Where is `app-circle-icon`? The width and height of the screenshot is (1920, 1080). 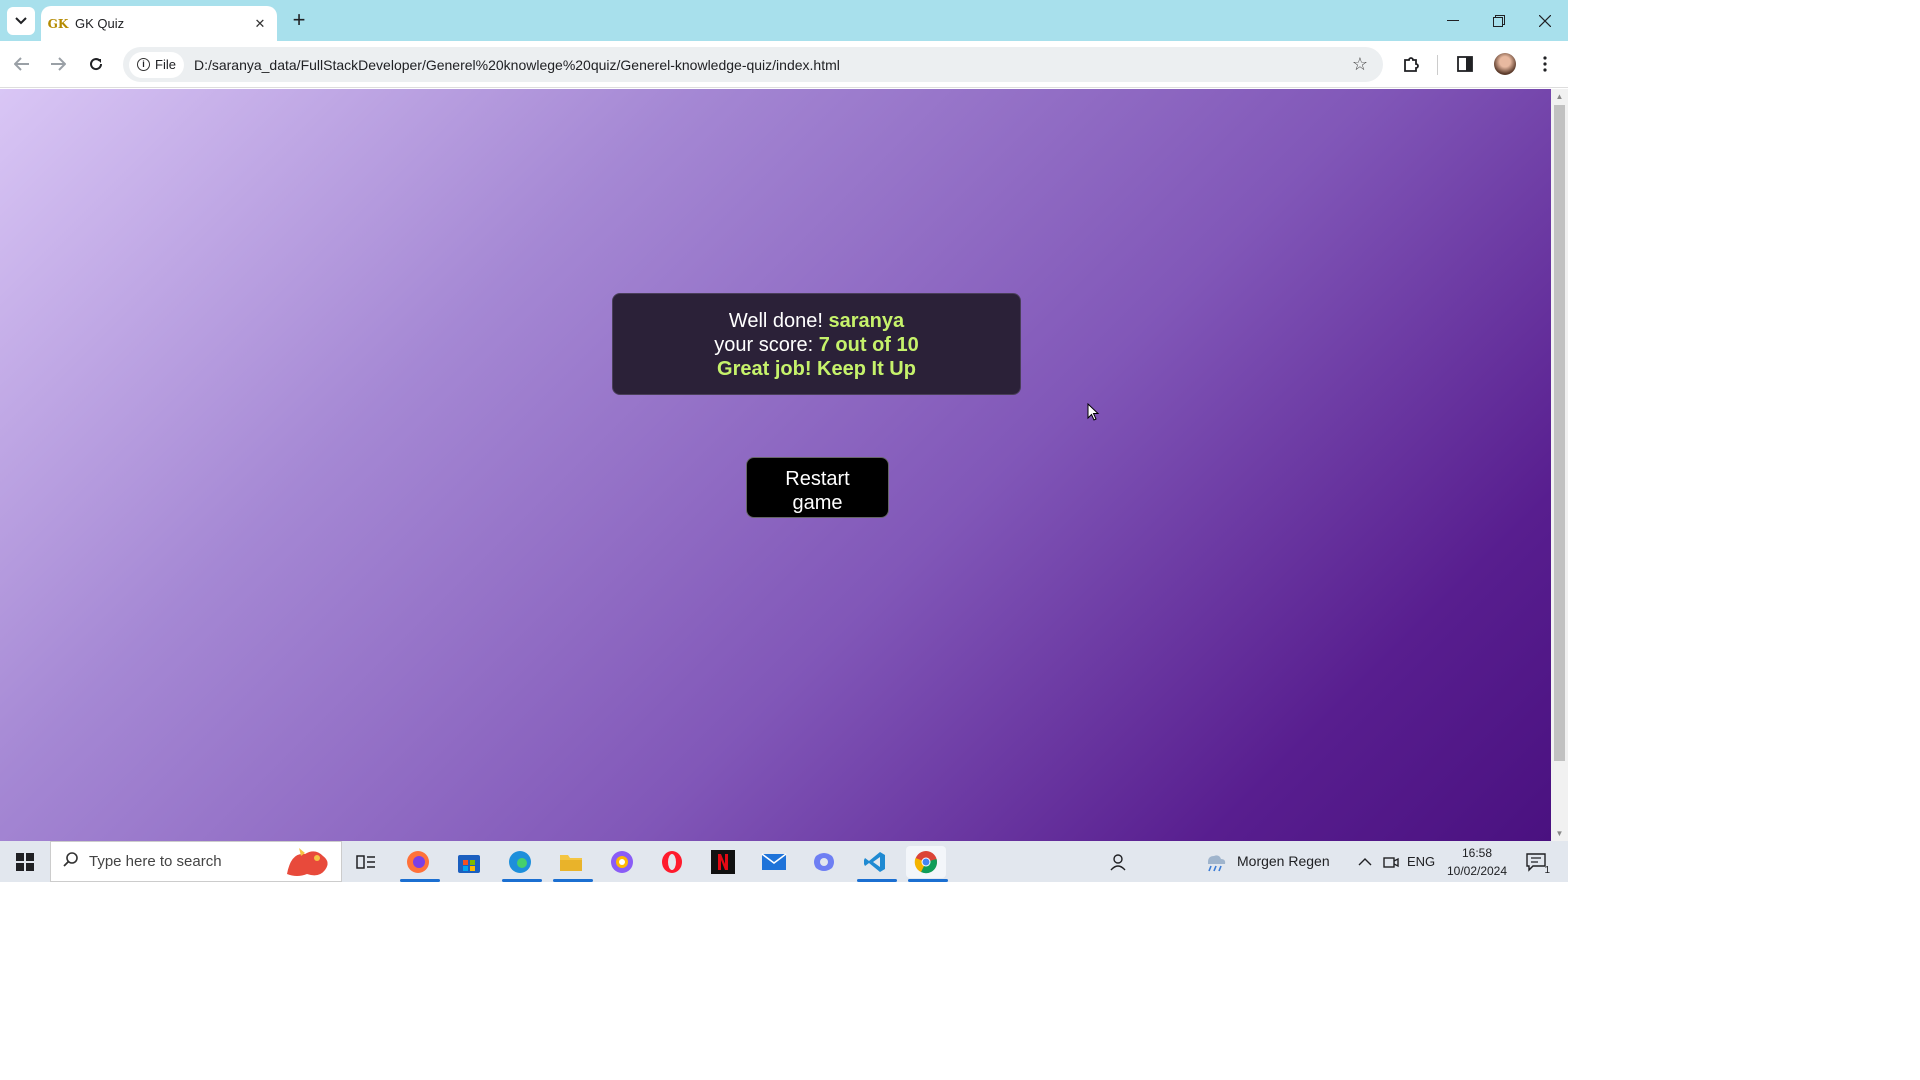 app-circle-icon is located at coordinates (622, 862).